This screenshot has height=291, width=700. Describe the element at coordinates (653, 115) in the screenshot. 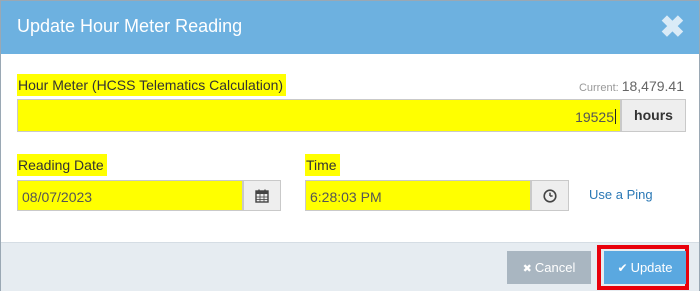

I see `hours-unit-addon: hours` at that location.